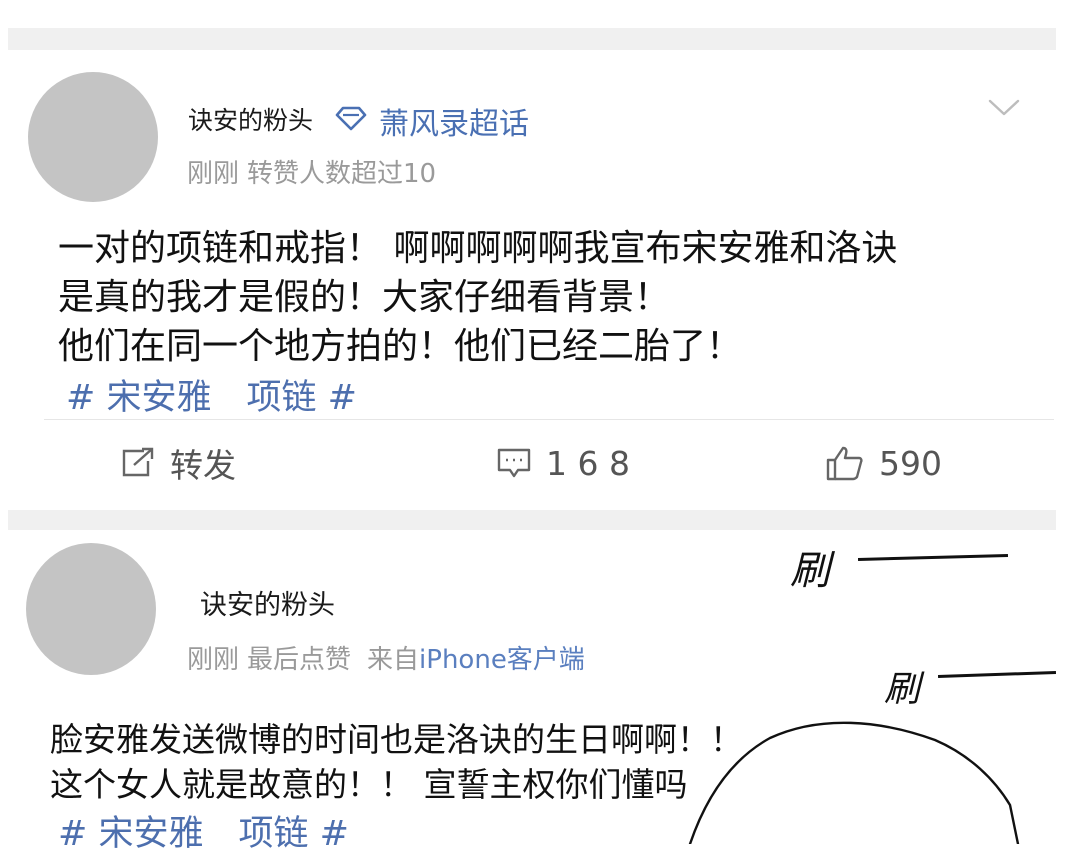 This screenshot has height=856, width=1080. What do you see at coordinates (400, 346) in the screenshot?
I see `post-line: 他们在同一个地方拍的！他们已经二胎了！` at bounding box center [400, 346].